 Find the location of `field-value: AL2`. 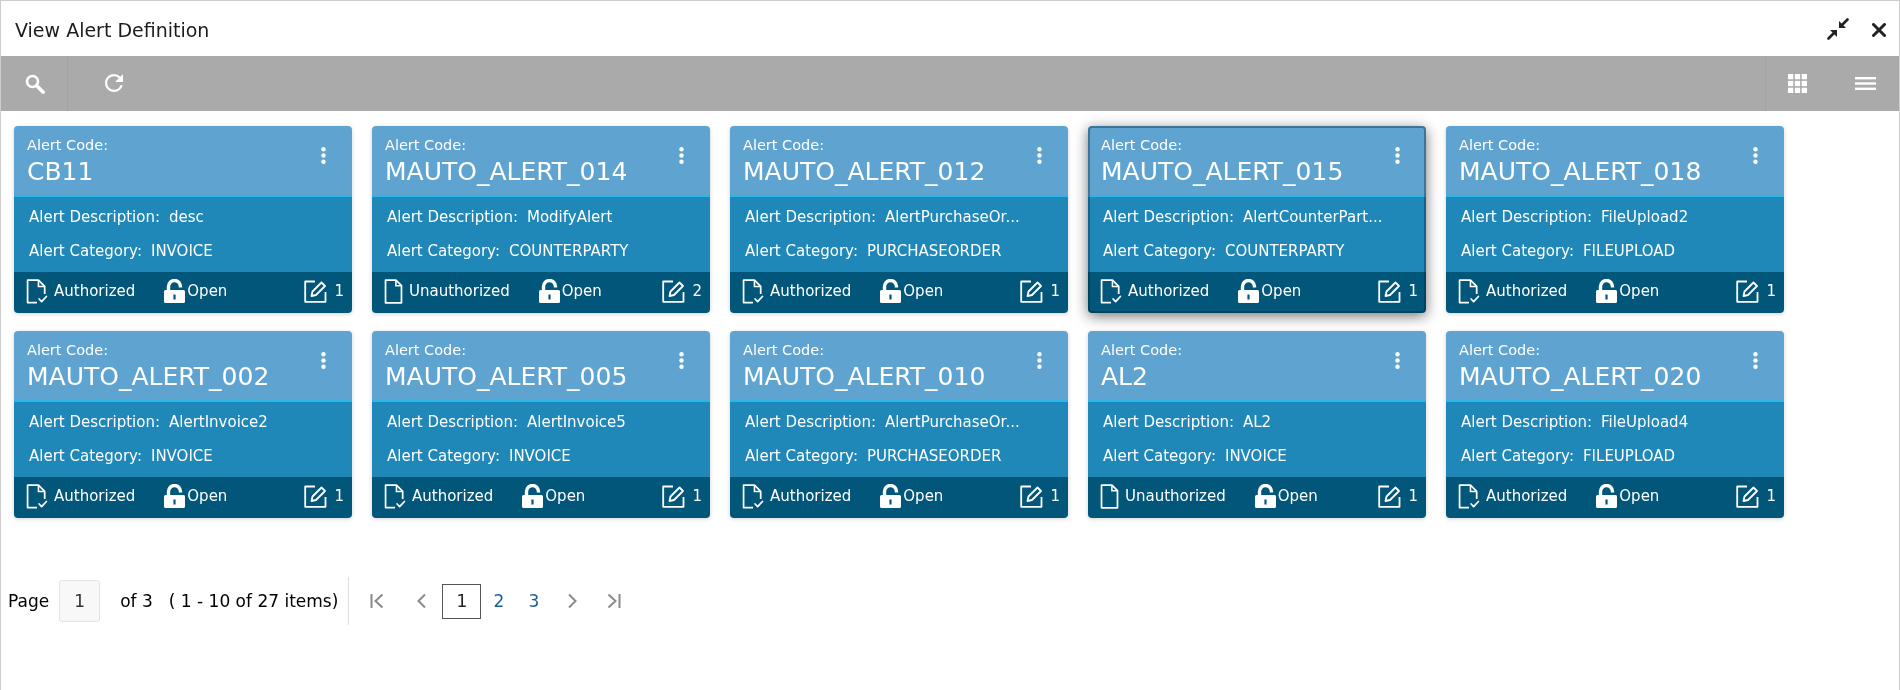

field-value: AL2 is located at coordinates (1257, 422).